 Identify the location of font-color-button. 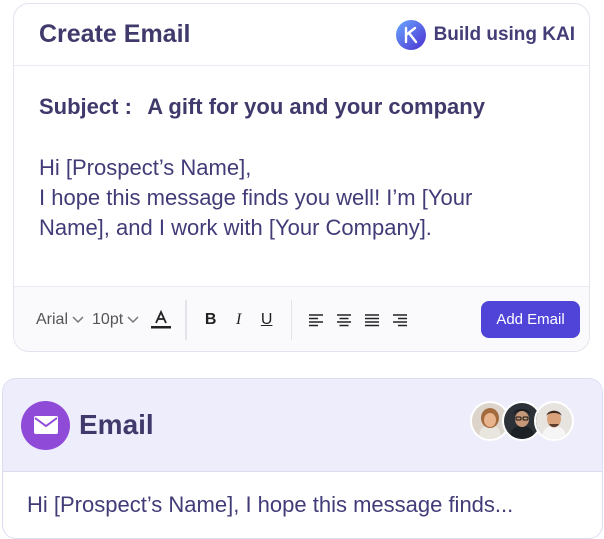
(161, 320).